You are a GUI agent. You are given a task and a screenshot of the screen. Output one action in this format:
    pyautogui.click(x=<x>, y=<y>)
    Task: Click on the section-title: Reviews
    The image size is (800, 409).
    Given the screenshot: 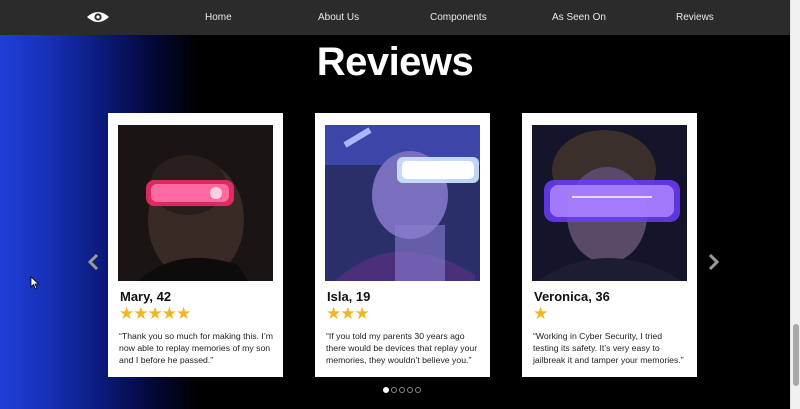 What is the action you would take?
    pyautogui.click(x=395, y=62)
    